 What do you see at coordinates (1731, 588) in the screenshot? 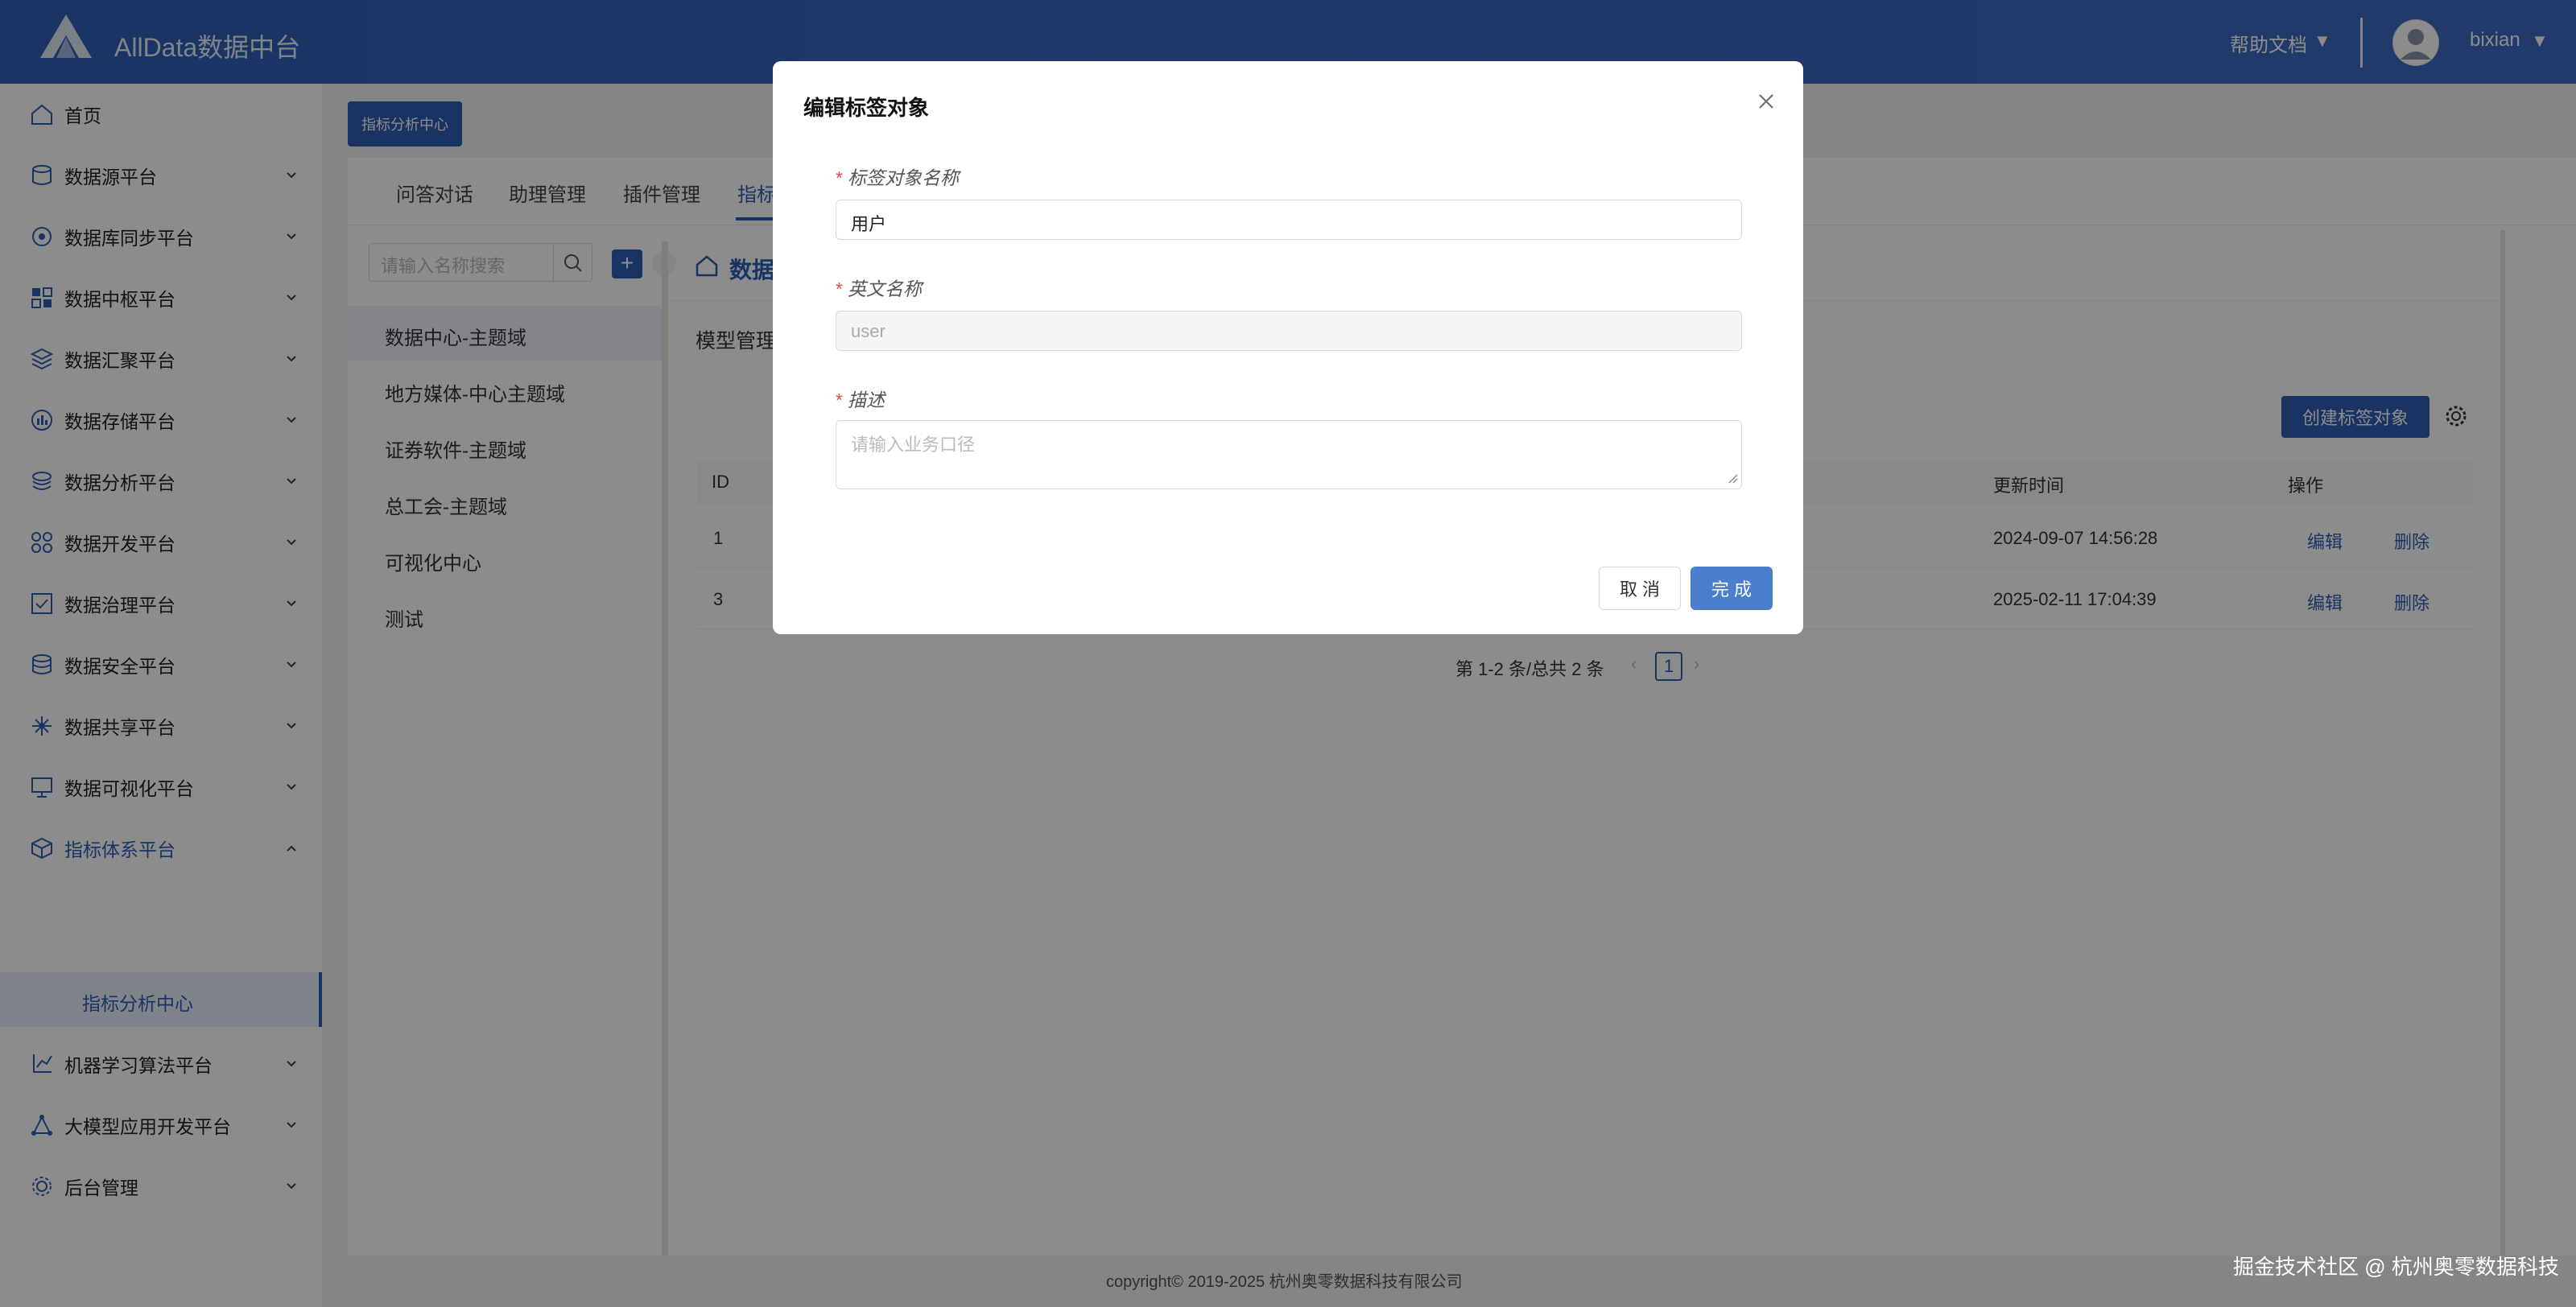
I see `confirm-button: 完 成` at bounding box center [1731, 588].